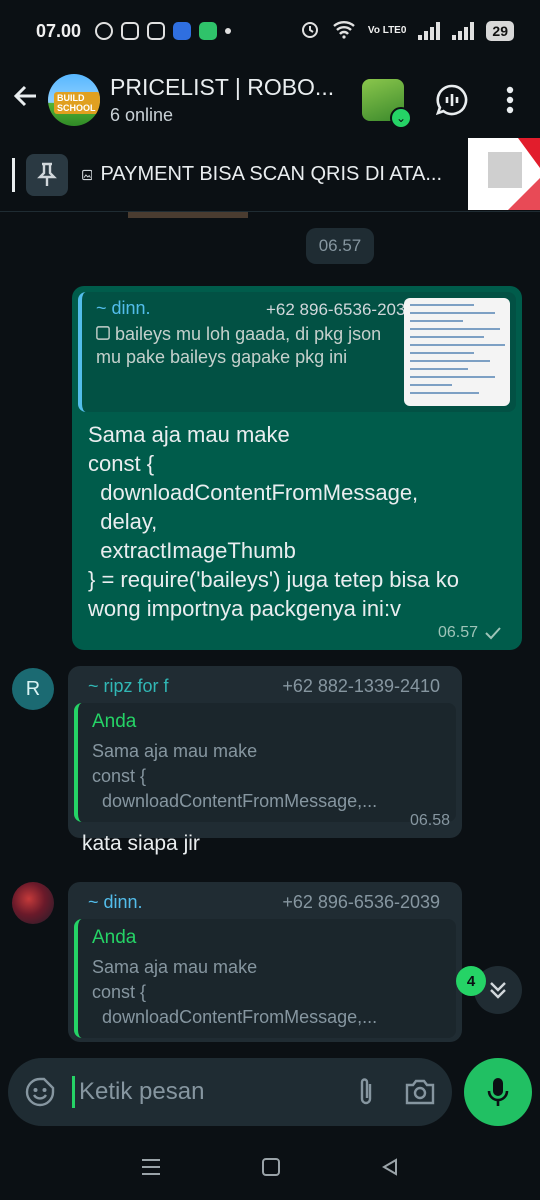  What do you see at coordinates (24, 96) in the screenshot?
I see `arrow-left-icon` at bounding box center [24, 96].